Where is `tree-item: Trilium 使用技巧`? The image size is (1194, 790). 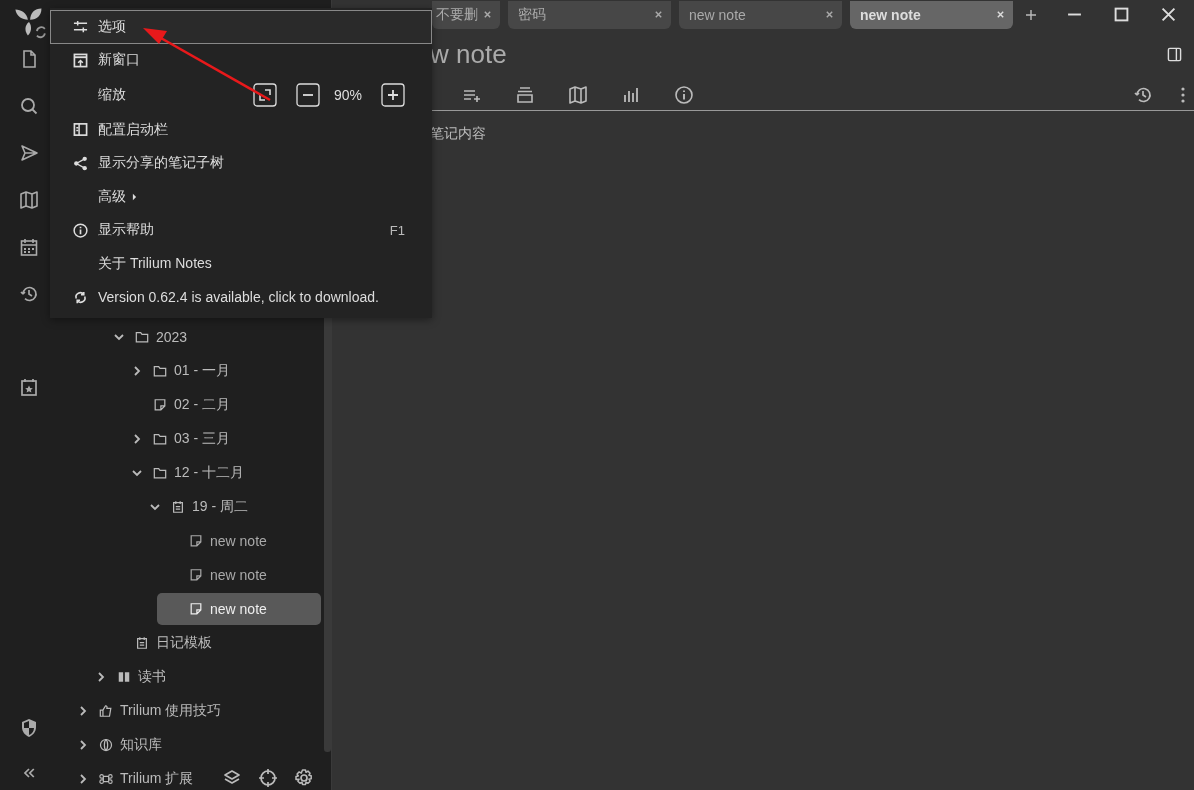
tree-item: Trilium 使用技巧 is located at coordinates (208, 711).